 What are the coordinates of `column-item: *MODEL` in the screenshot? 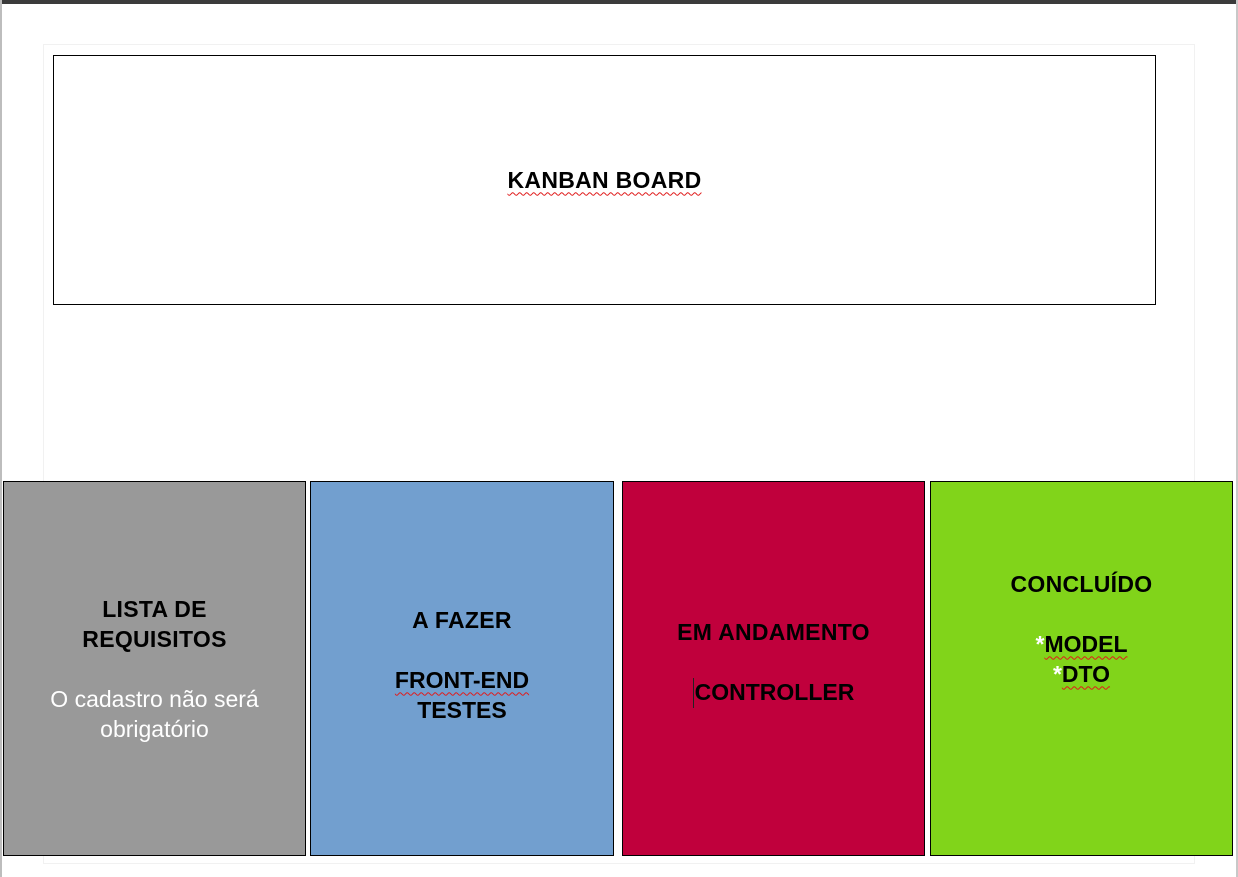 It's located at (1082, 644).